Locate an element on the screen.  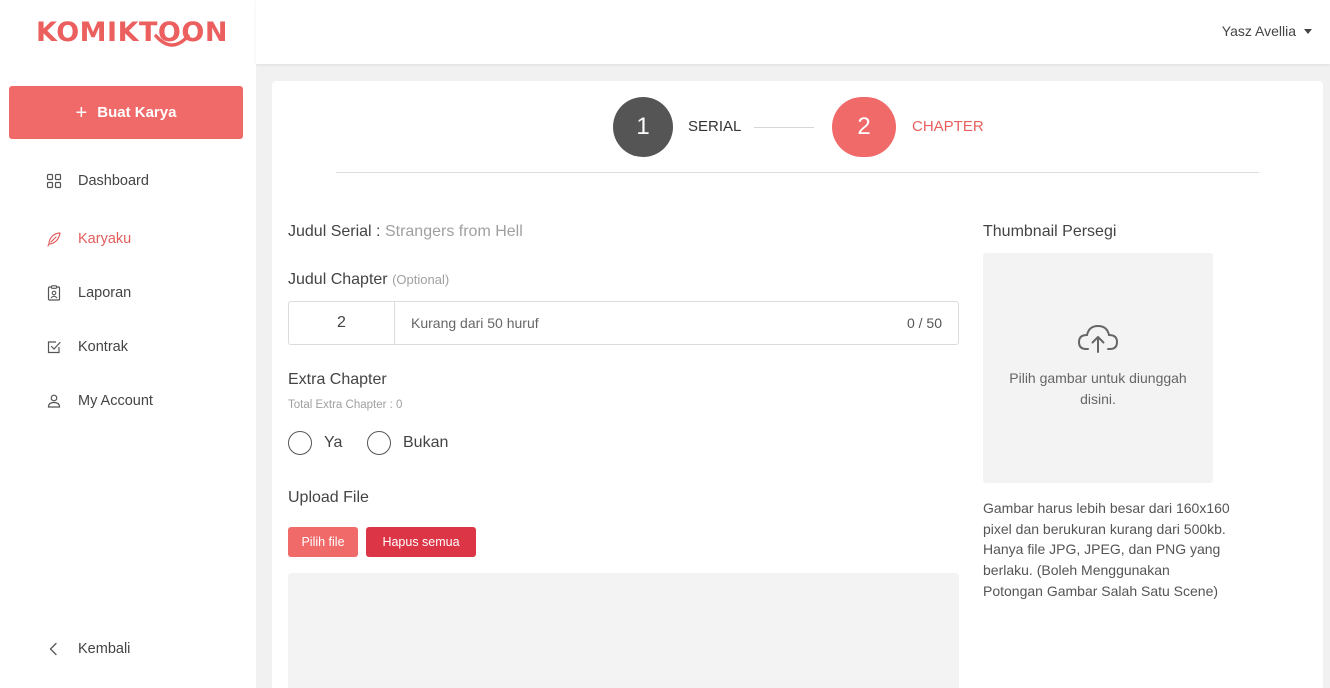
step-connector is located at coordinates (784, 127).